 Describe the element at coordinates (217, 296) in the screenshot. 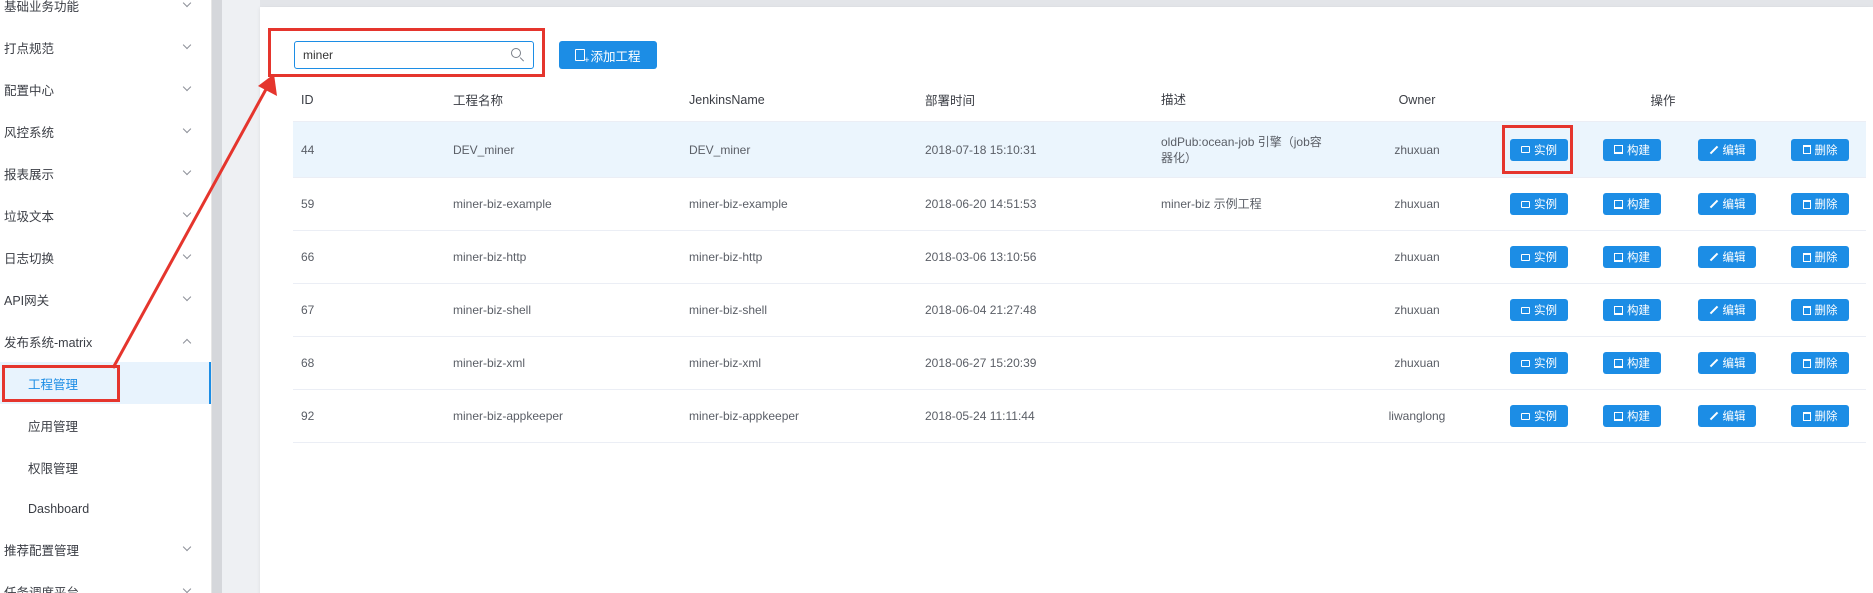

I see `sidebar-scrollbar` at that location.